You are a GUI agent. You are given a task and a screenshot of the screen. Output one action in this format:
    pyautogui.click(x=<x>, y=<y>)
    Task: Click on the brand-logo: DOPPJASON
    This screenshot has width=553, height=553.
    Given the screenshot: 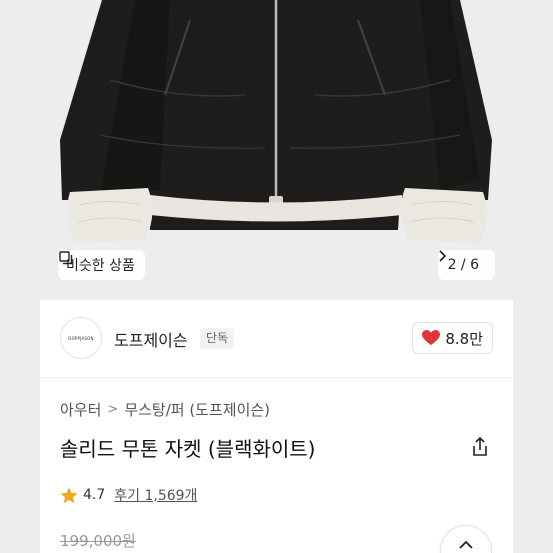 What is the action you would take?
    pyautogui.click(x=81, y=338)
    